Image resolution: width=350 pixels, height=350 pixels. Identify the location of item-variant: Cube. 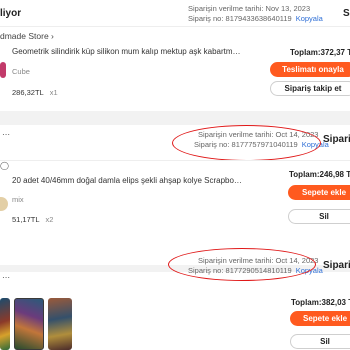
(21, 71).